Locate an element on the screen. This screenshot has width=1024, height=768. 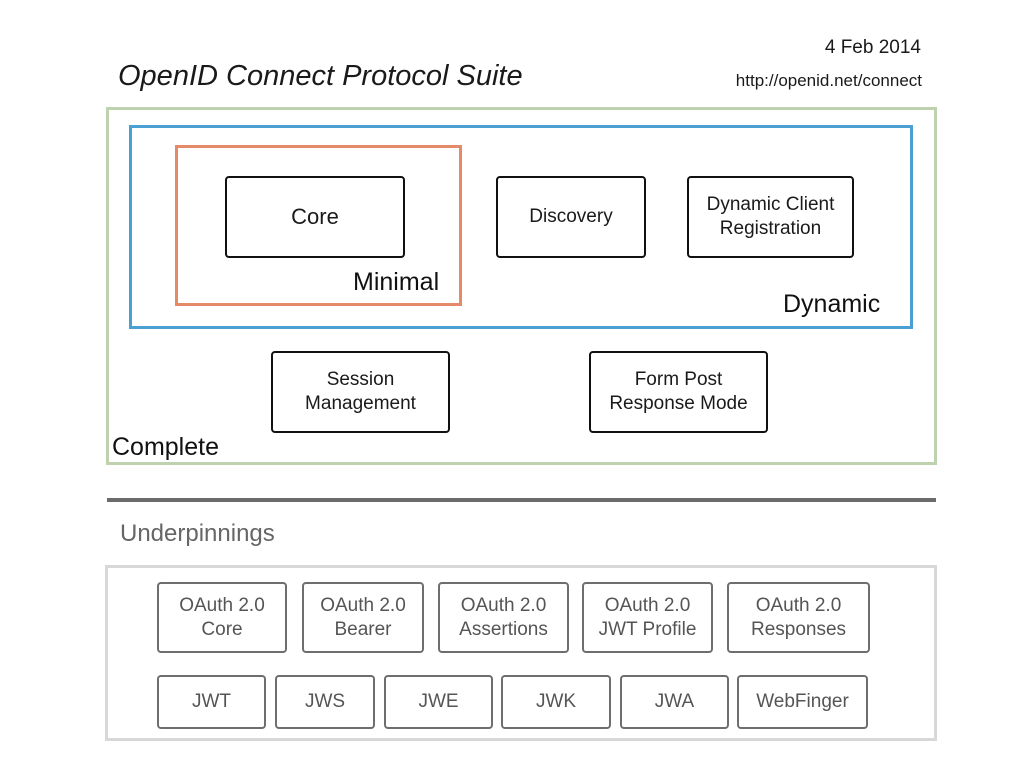
spec-form-post-response-mode: Form Post Response Mode is located at coordinates (678, 392).